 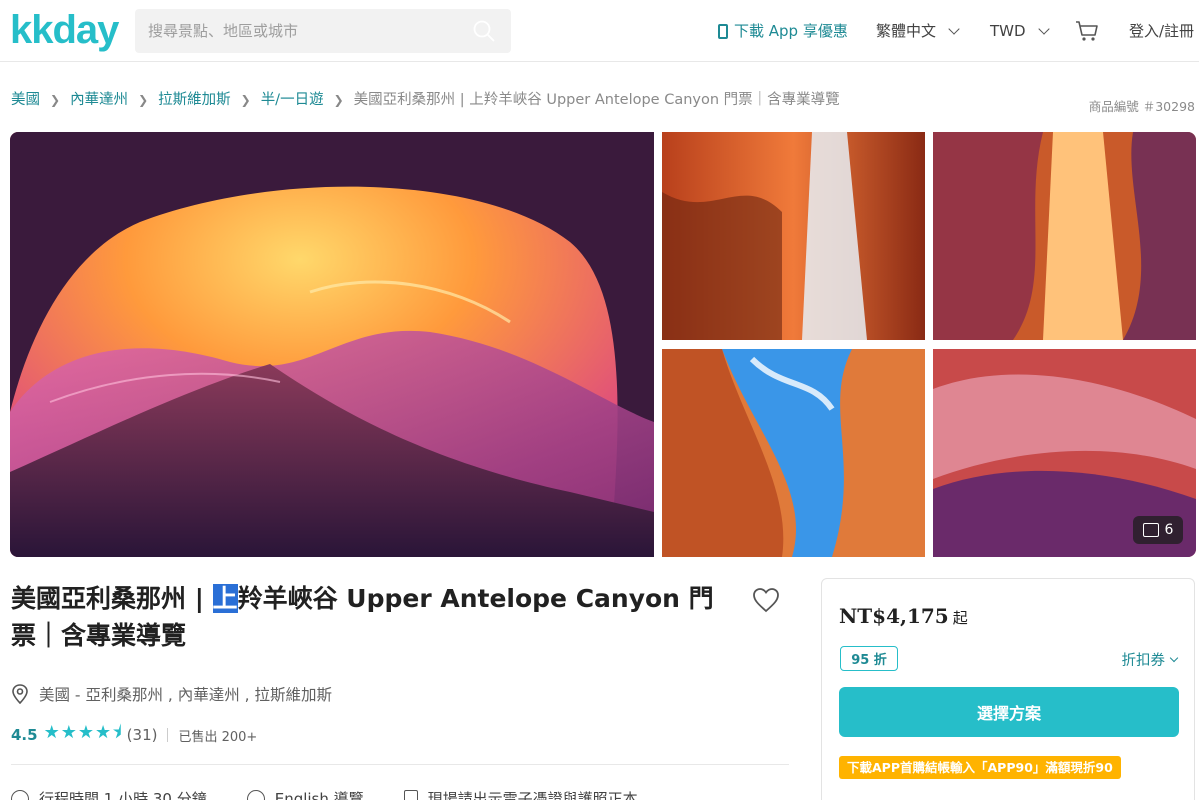 I want to click on voucher-icon, so click(x=410, y=794).